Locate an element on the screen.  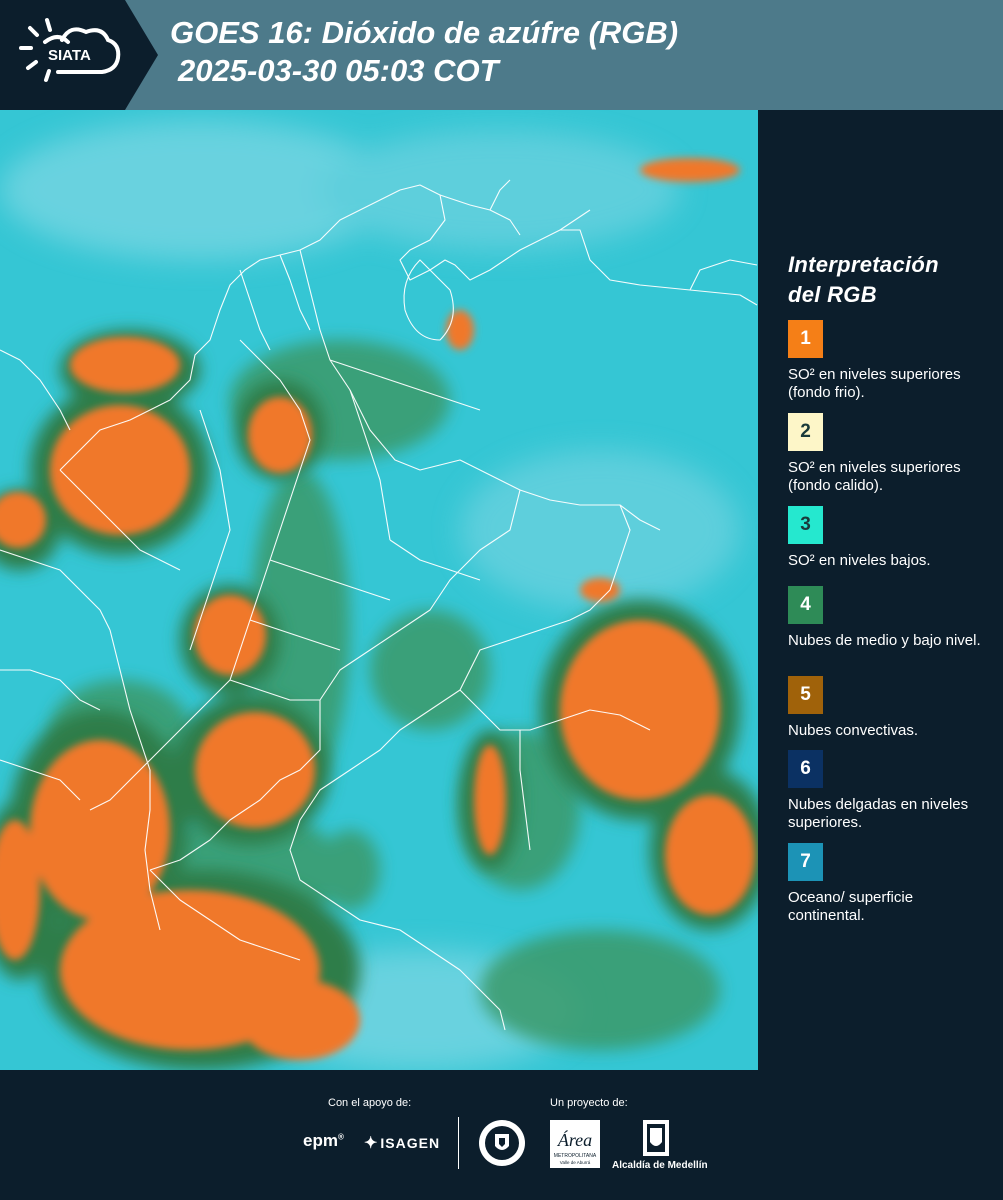
siata-logo: SIATA is located at coordinates (79, 55).